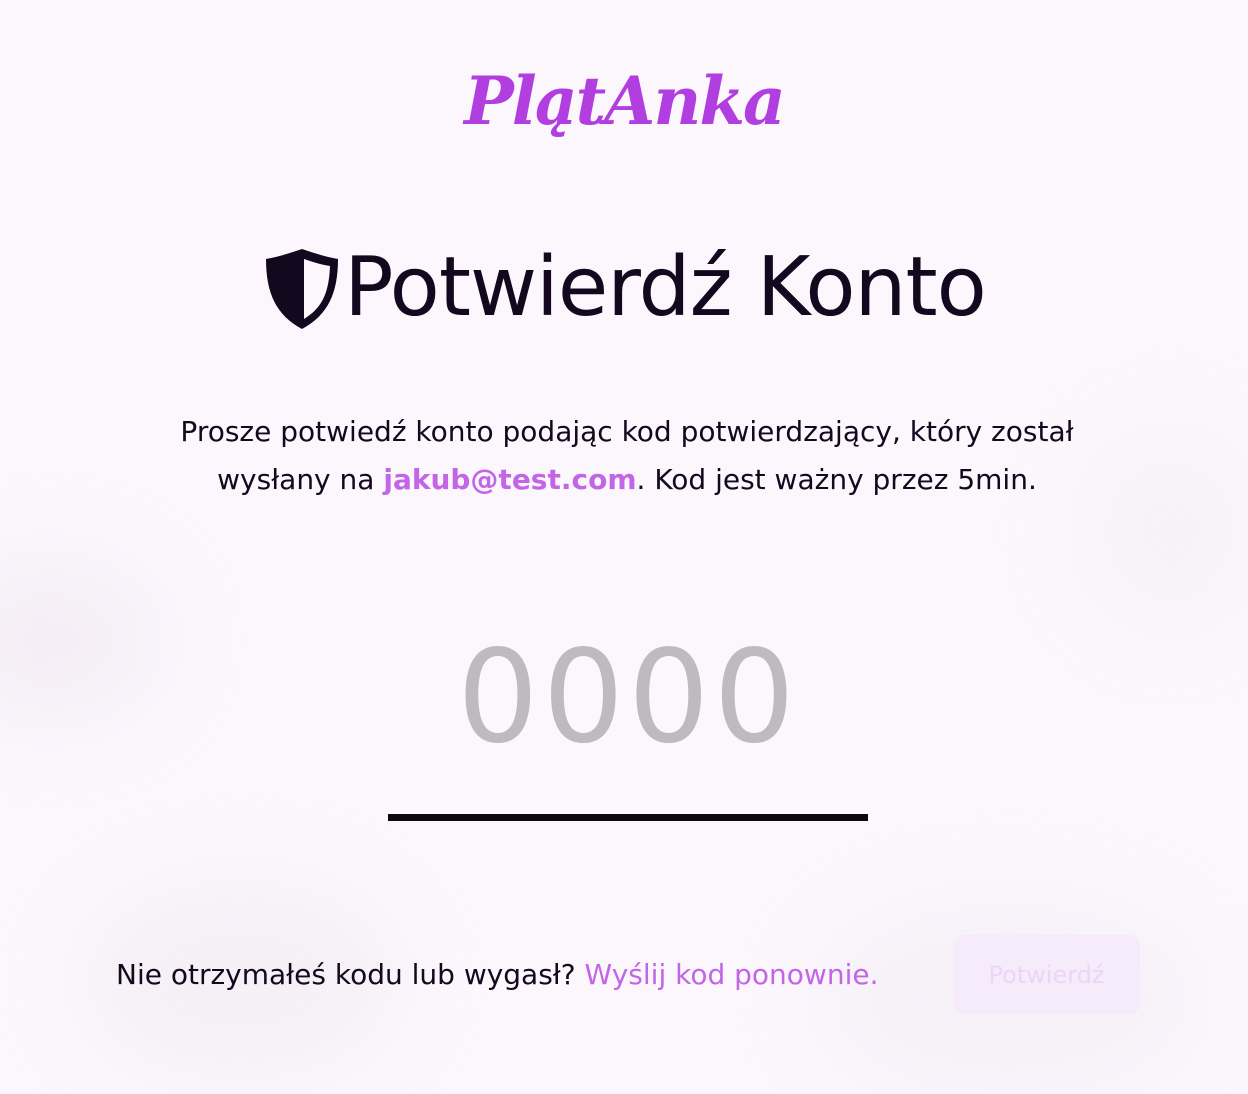 This screenshot has width=1248, height=1094. Describe the element at coordinates (1046, 974) in the screenshot. I see `confirm-button: Potwierdź` at that location.